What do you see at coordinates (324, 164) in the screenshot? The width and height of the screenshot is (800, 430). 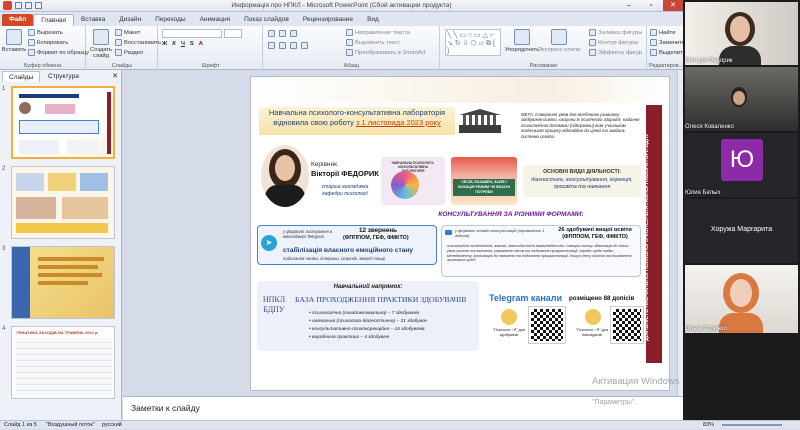 I see `director-label: Керівник` at bounding box center [324, 164].